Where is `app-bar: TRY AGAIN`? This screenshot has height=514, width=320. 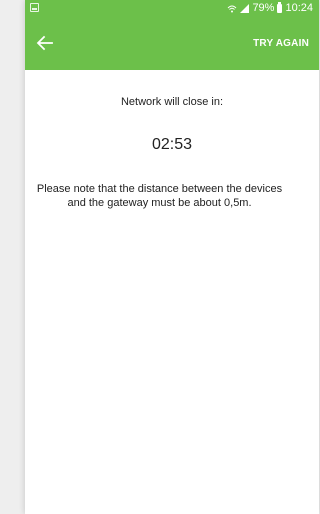
app-bar: TRY AGAIN is located at coordinates (172, 43).